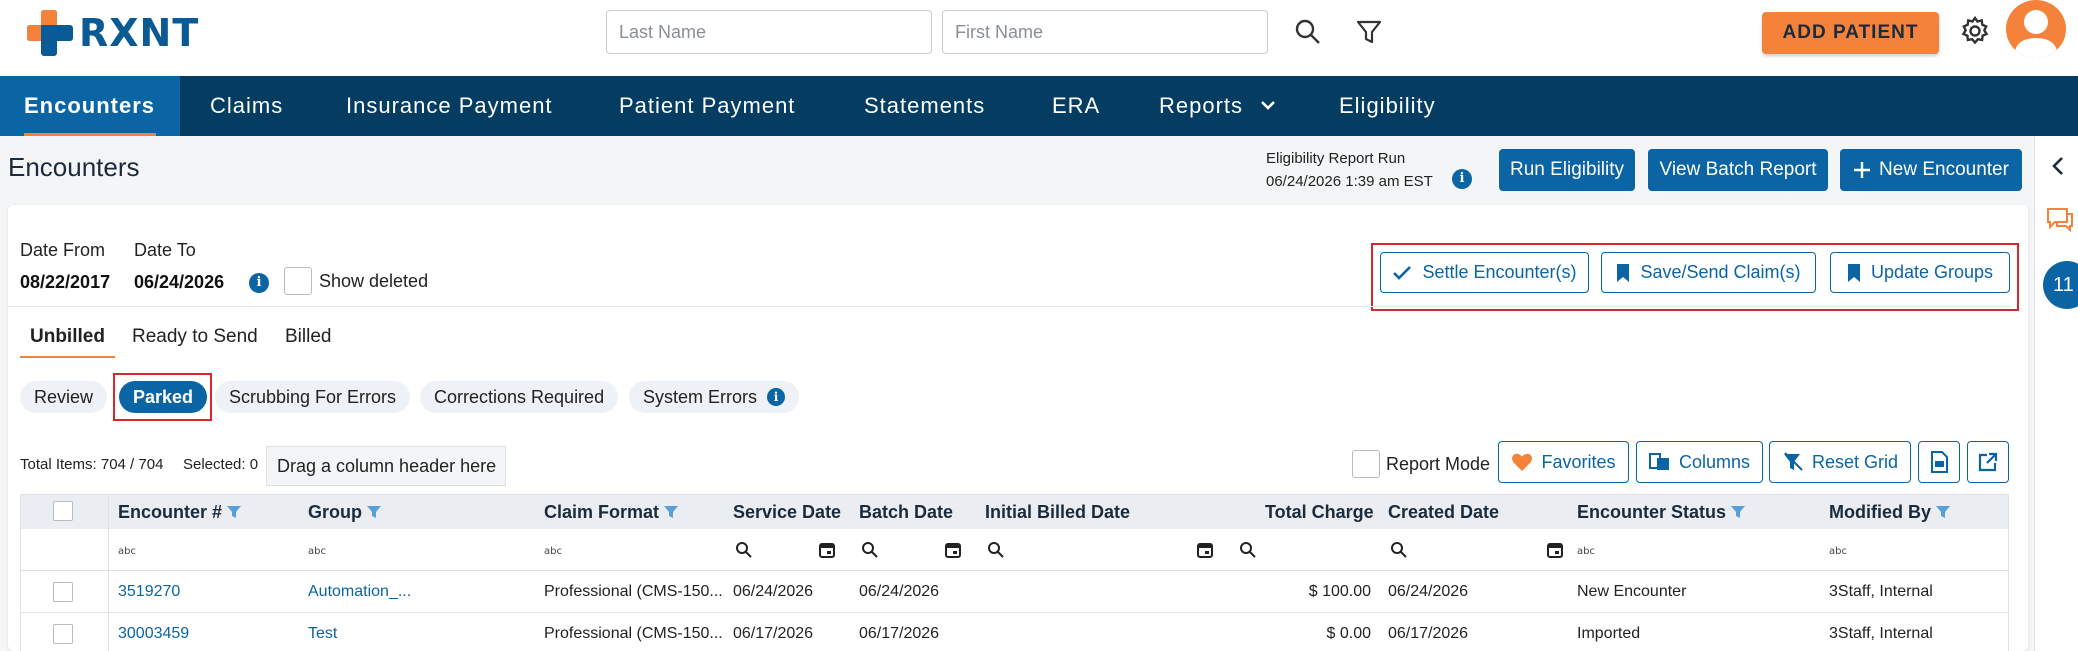 The image size is (2078, 651). I want to click on col-encounter-status: Encounter Status, so click(1661, 512).